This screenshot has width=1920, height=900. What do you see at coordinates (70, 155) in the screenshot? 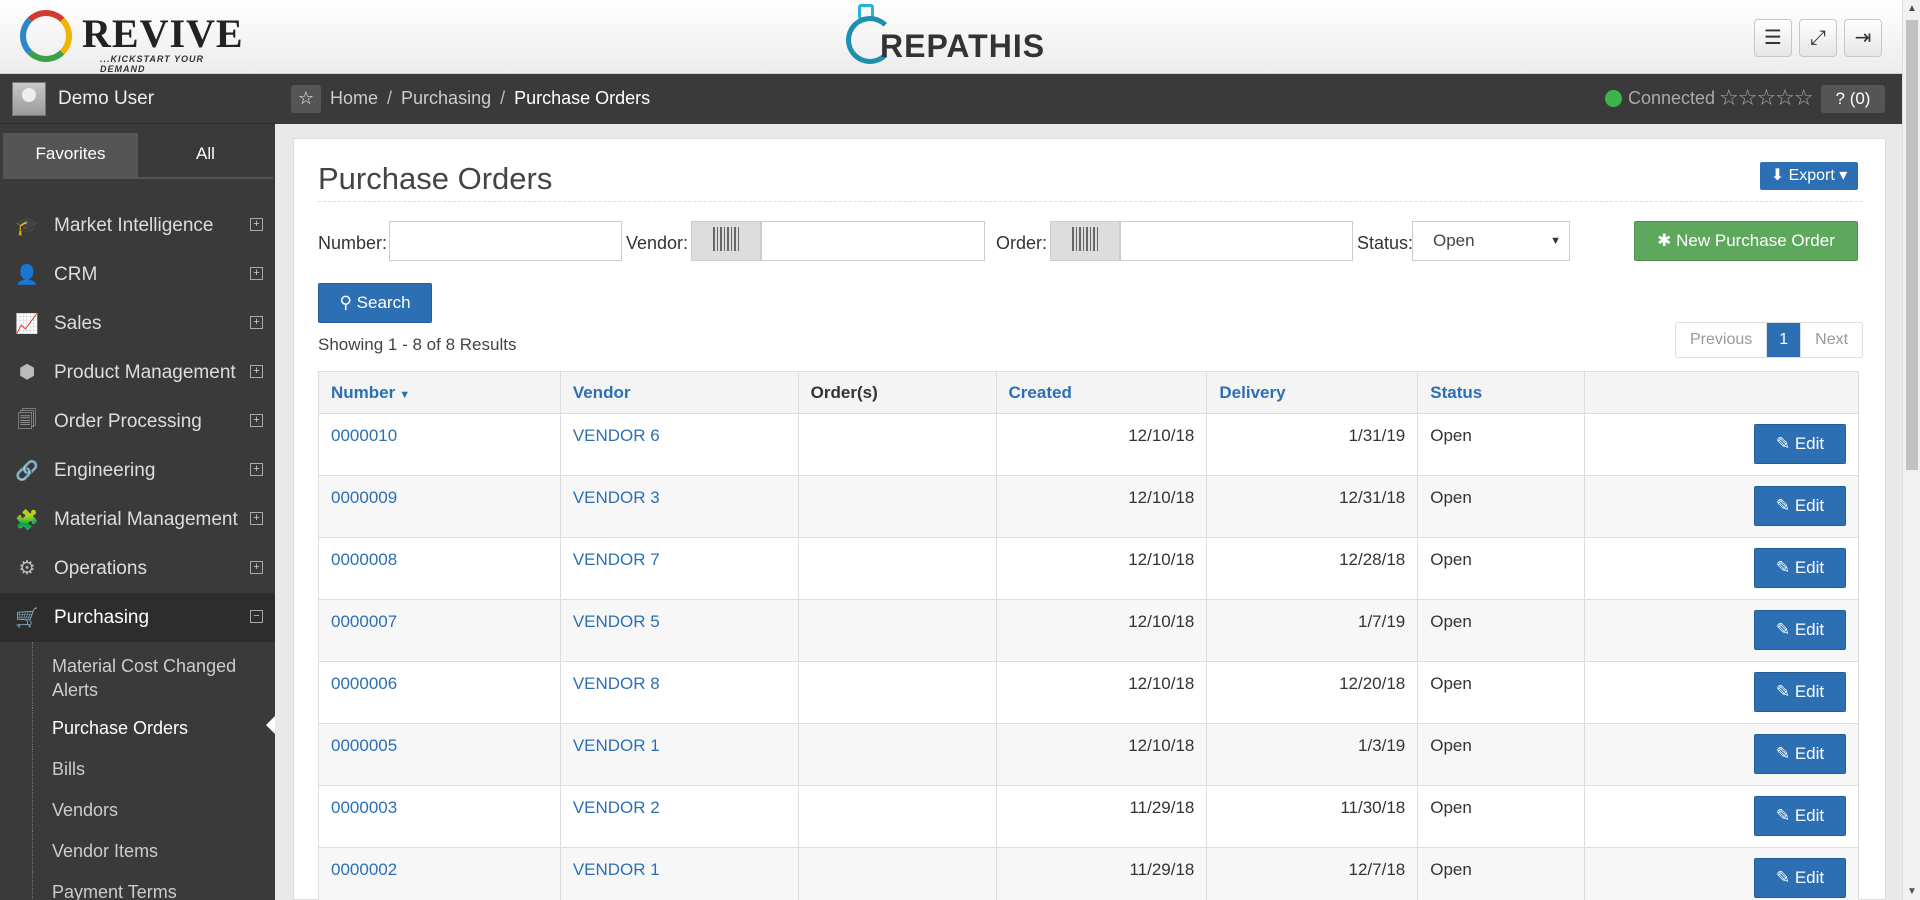
I see `tab-favorites: Favorites` at bounding box center [70, 155].